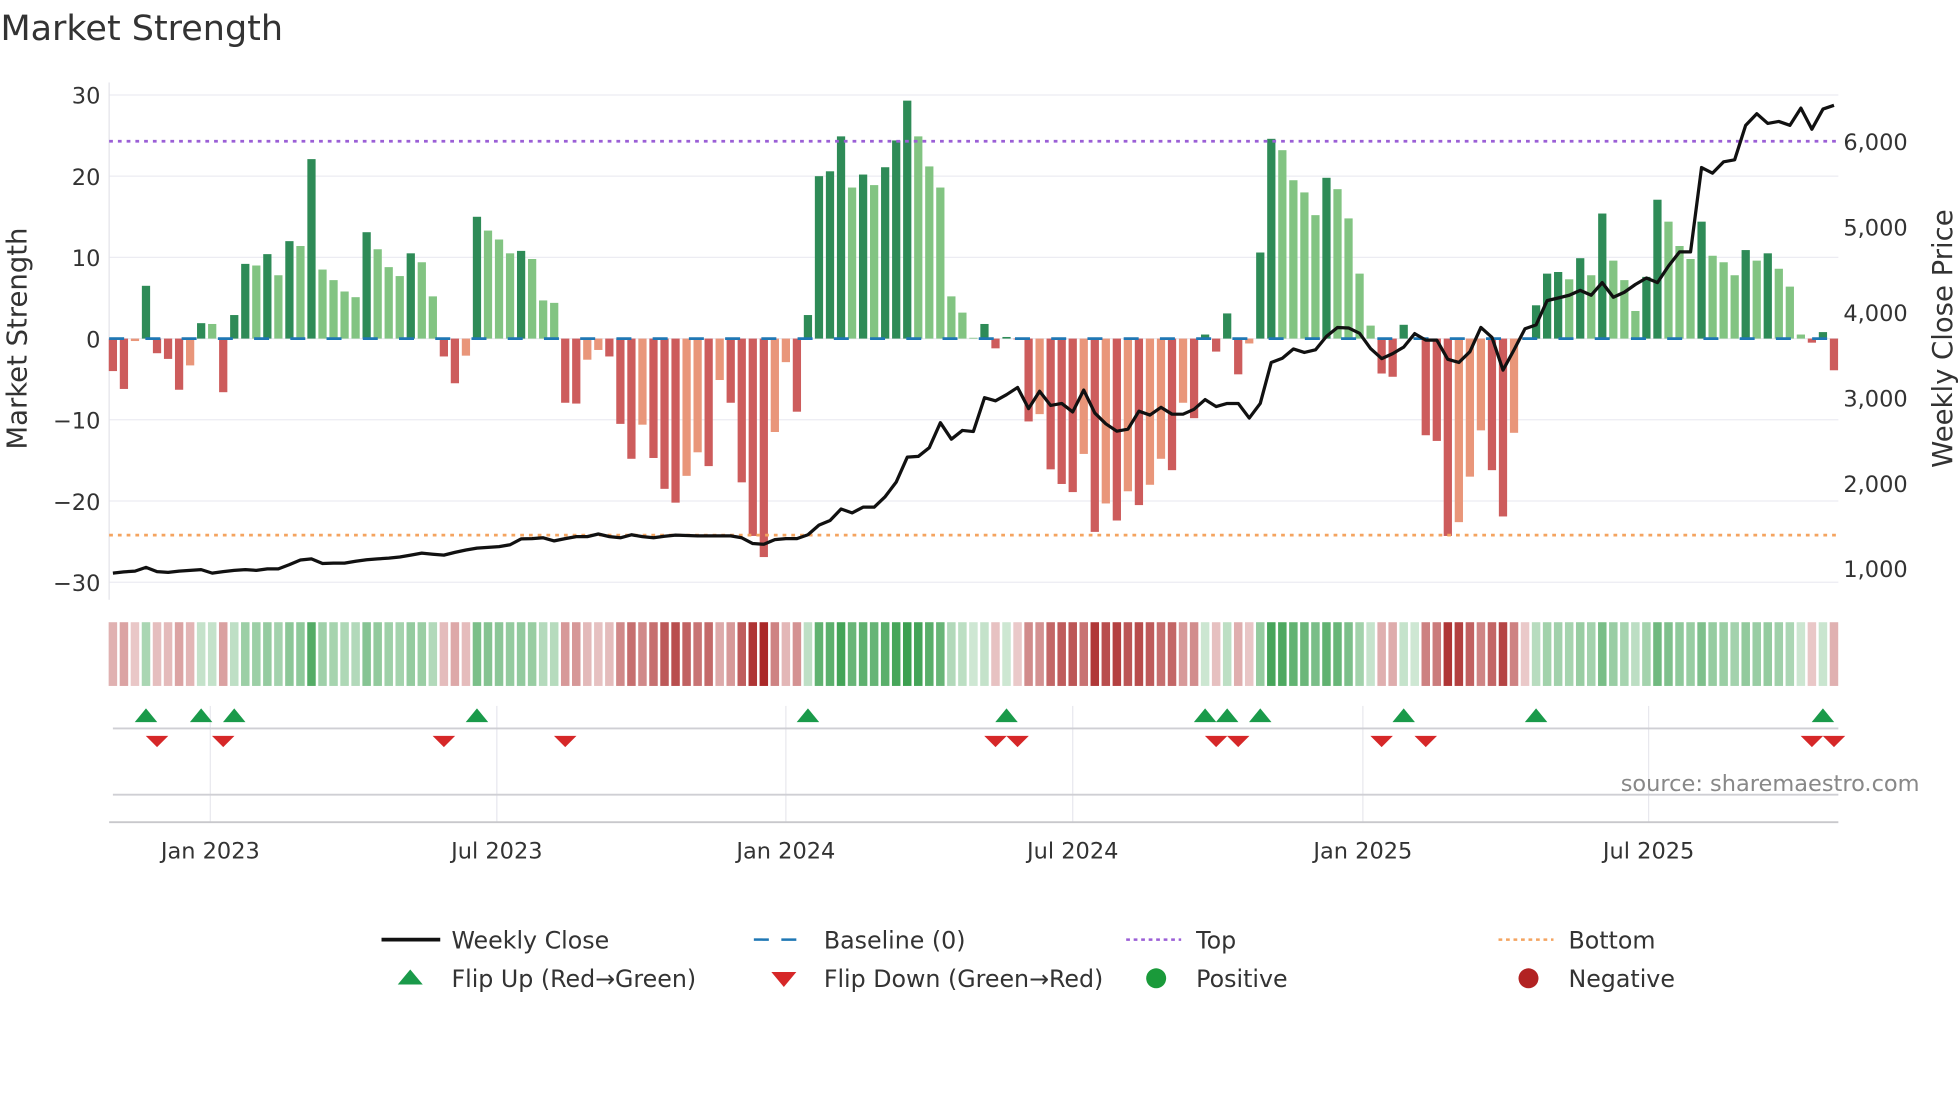 The height and width of the screenshot is (1102, 1960). What do you see at coordinates (495, 851) in the screenshot?
I see `x-tick-label: Jul 2023` at bounding box center [495, 851].